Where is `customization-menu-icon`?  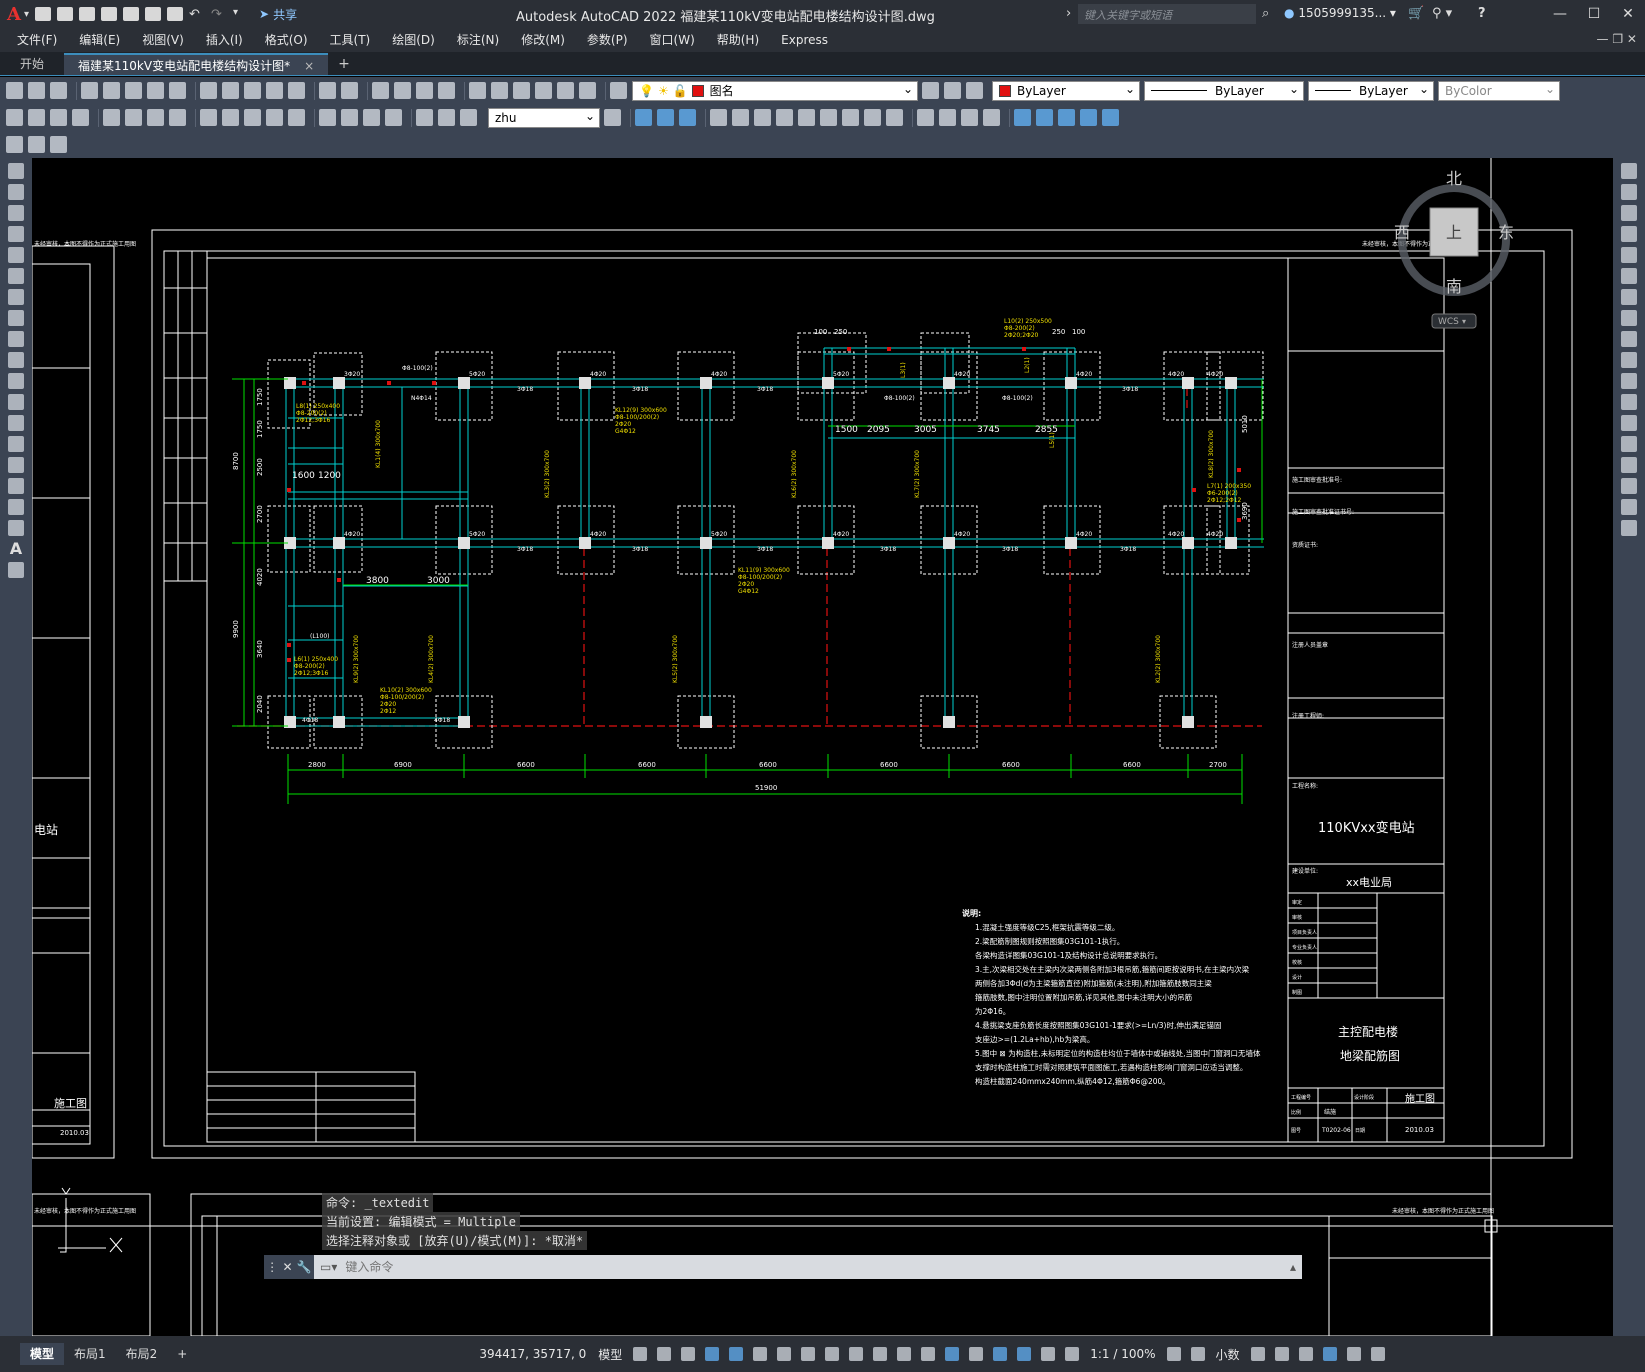 customization-menu-icon is located at coordinates (1377, 1354).